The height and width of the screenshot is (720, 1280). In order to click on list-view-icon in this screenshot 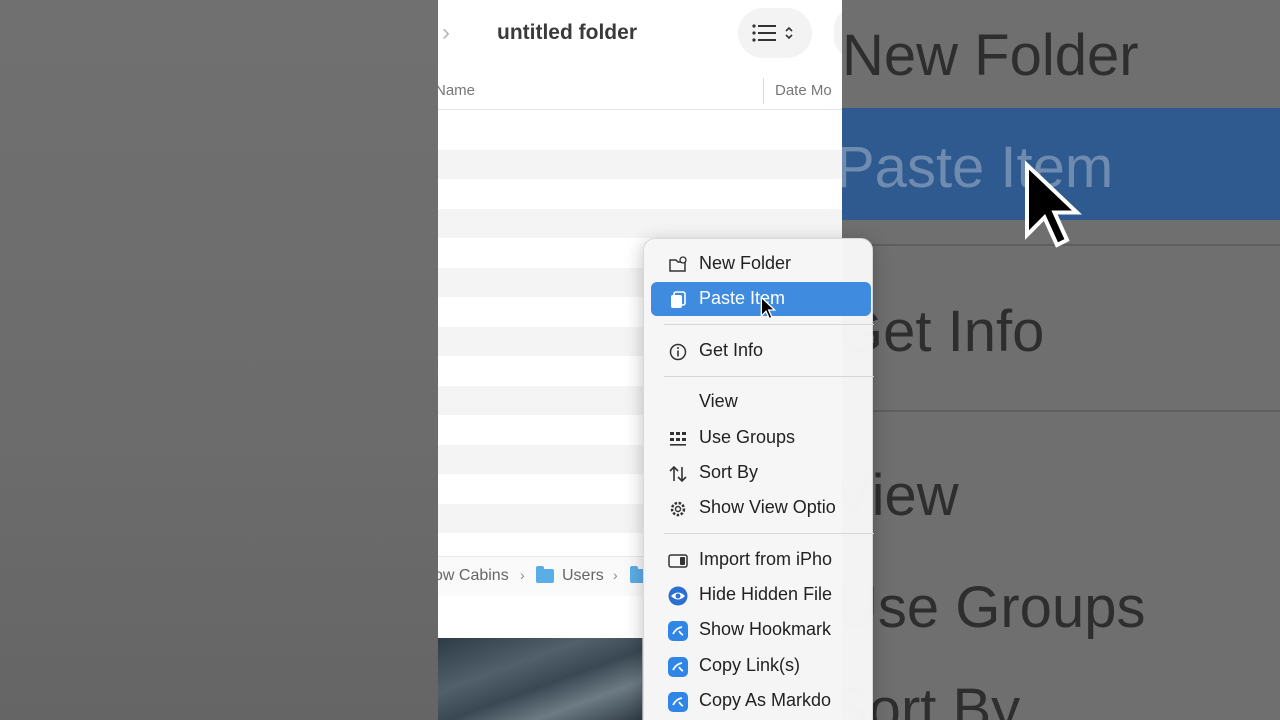, I will do `click(772, 33)`.